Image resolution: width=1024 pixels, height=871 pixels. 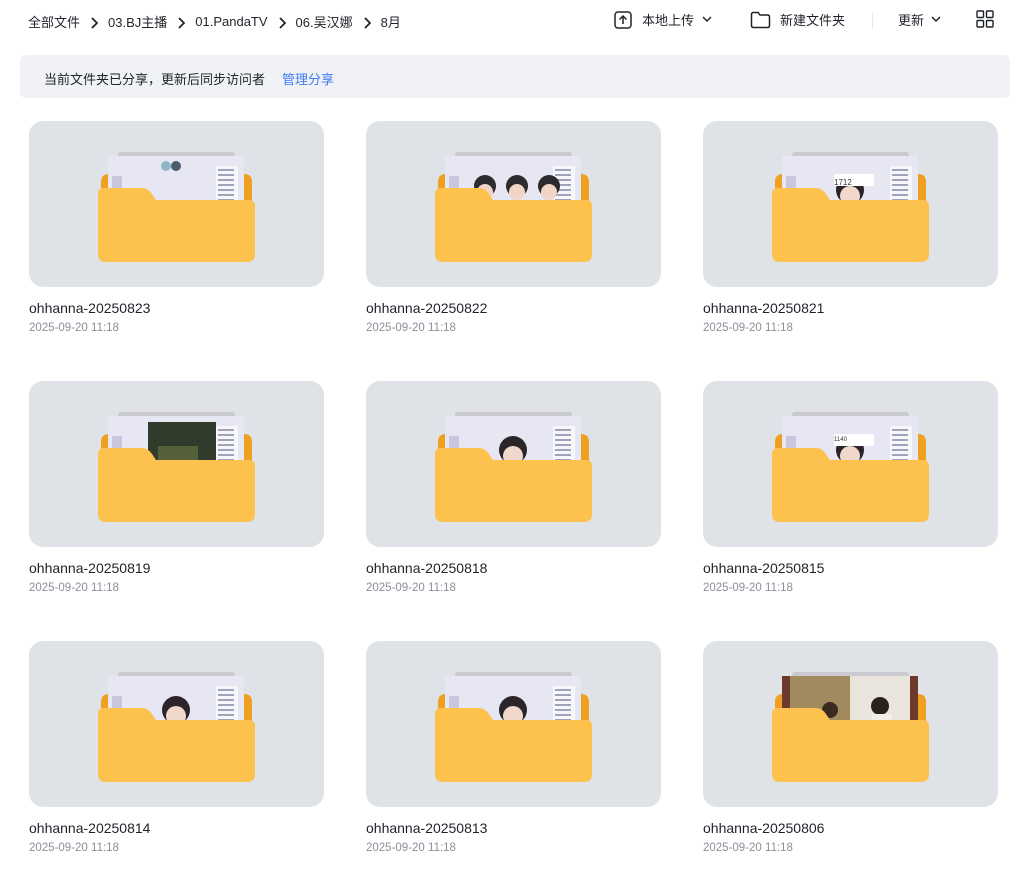 I want to click on folder-name: ohhanna-20250815, so click(x=763, y=568).